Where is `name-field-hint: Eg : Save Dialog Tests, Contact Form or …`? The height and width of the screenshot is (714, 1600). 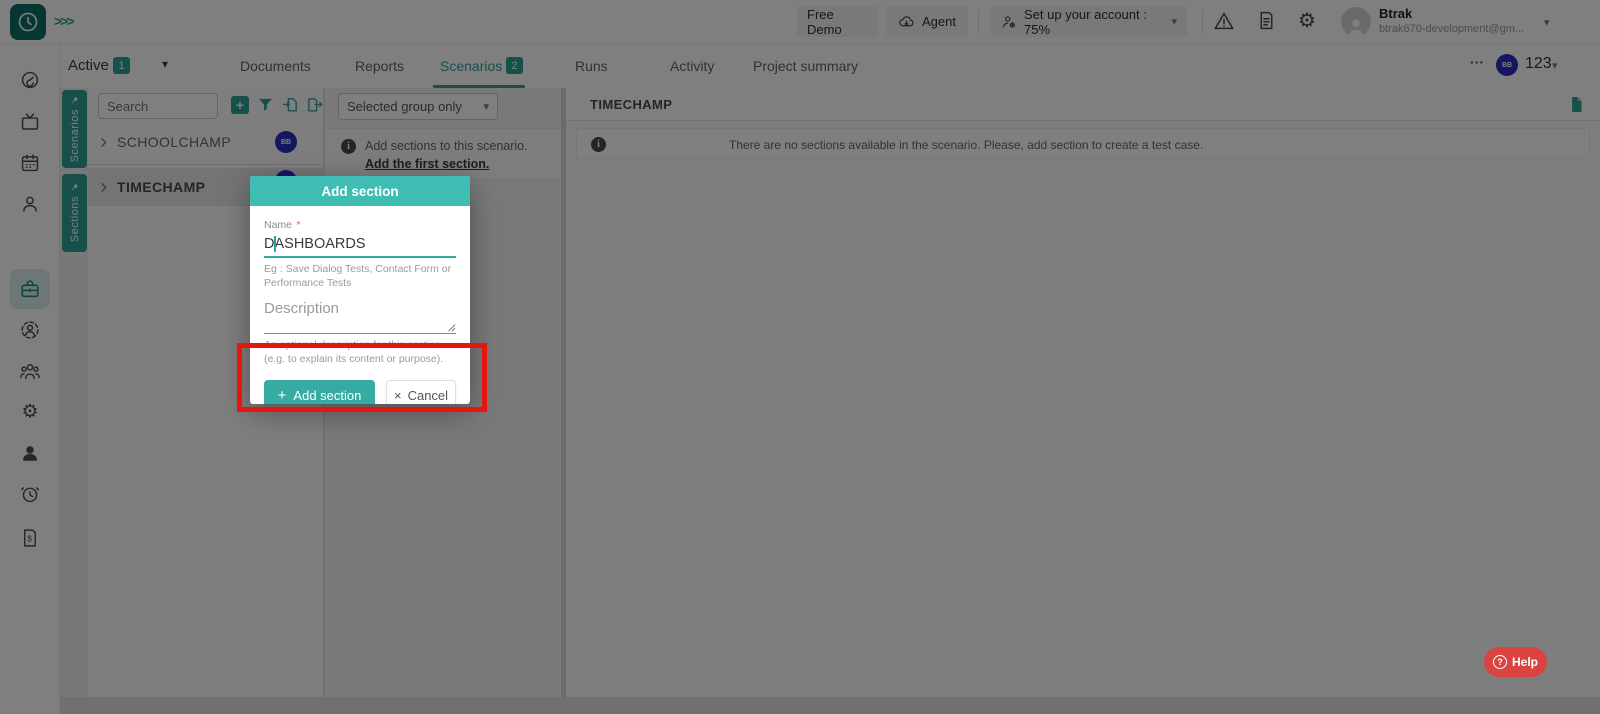 name-field-hint: Eg : Save Dialog Tests, Contact Form or … is located at coordinates (358, 276).